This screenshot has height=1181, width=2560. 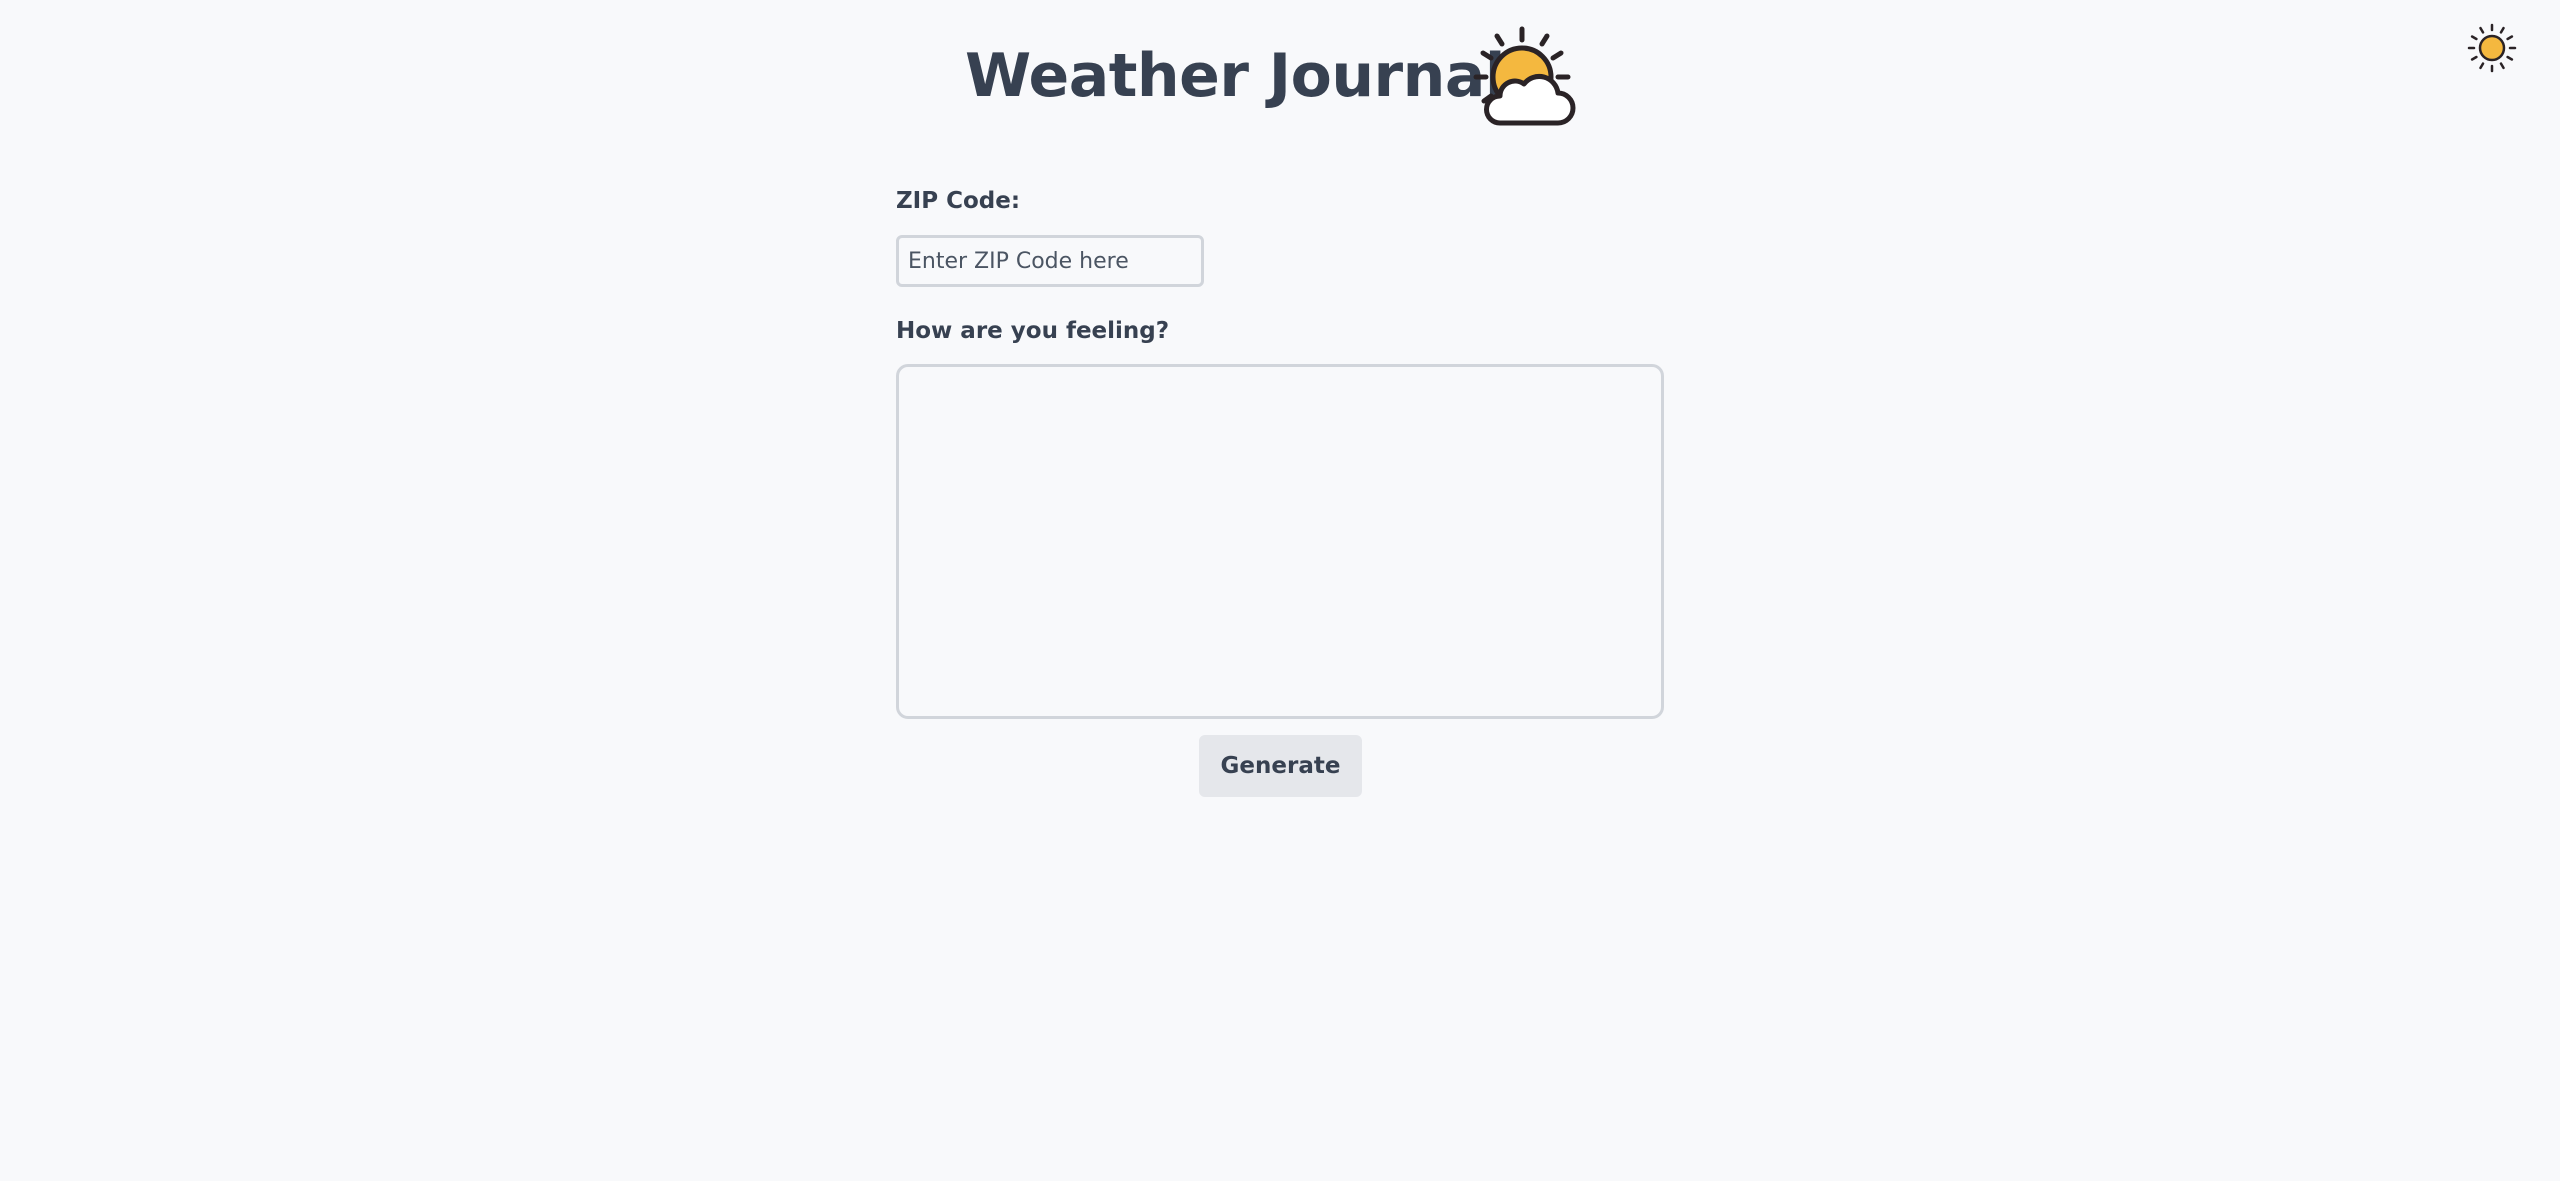 What do you see at coordinates (1033, 331) in the screenshot?
I see `feelings-label: How are you feeling?` at bounding box center [1033, 331].